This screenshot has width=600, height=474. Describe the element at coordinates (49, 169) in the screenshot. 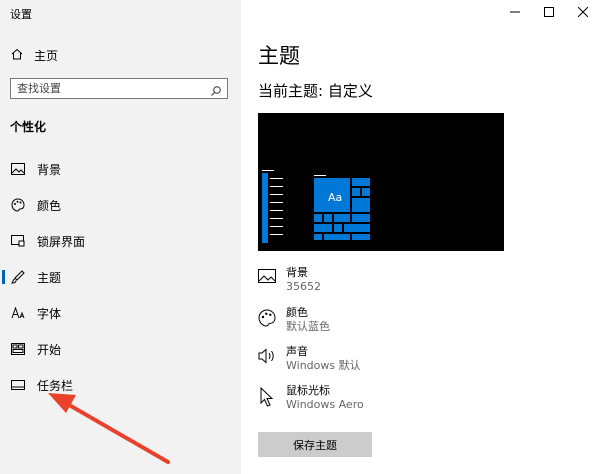

I see `sidebar-item-label: 背景` at that location.